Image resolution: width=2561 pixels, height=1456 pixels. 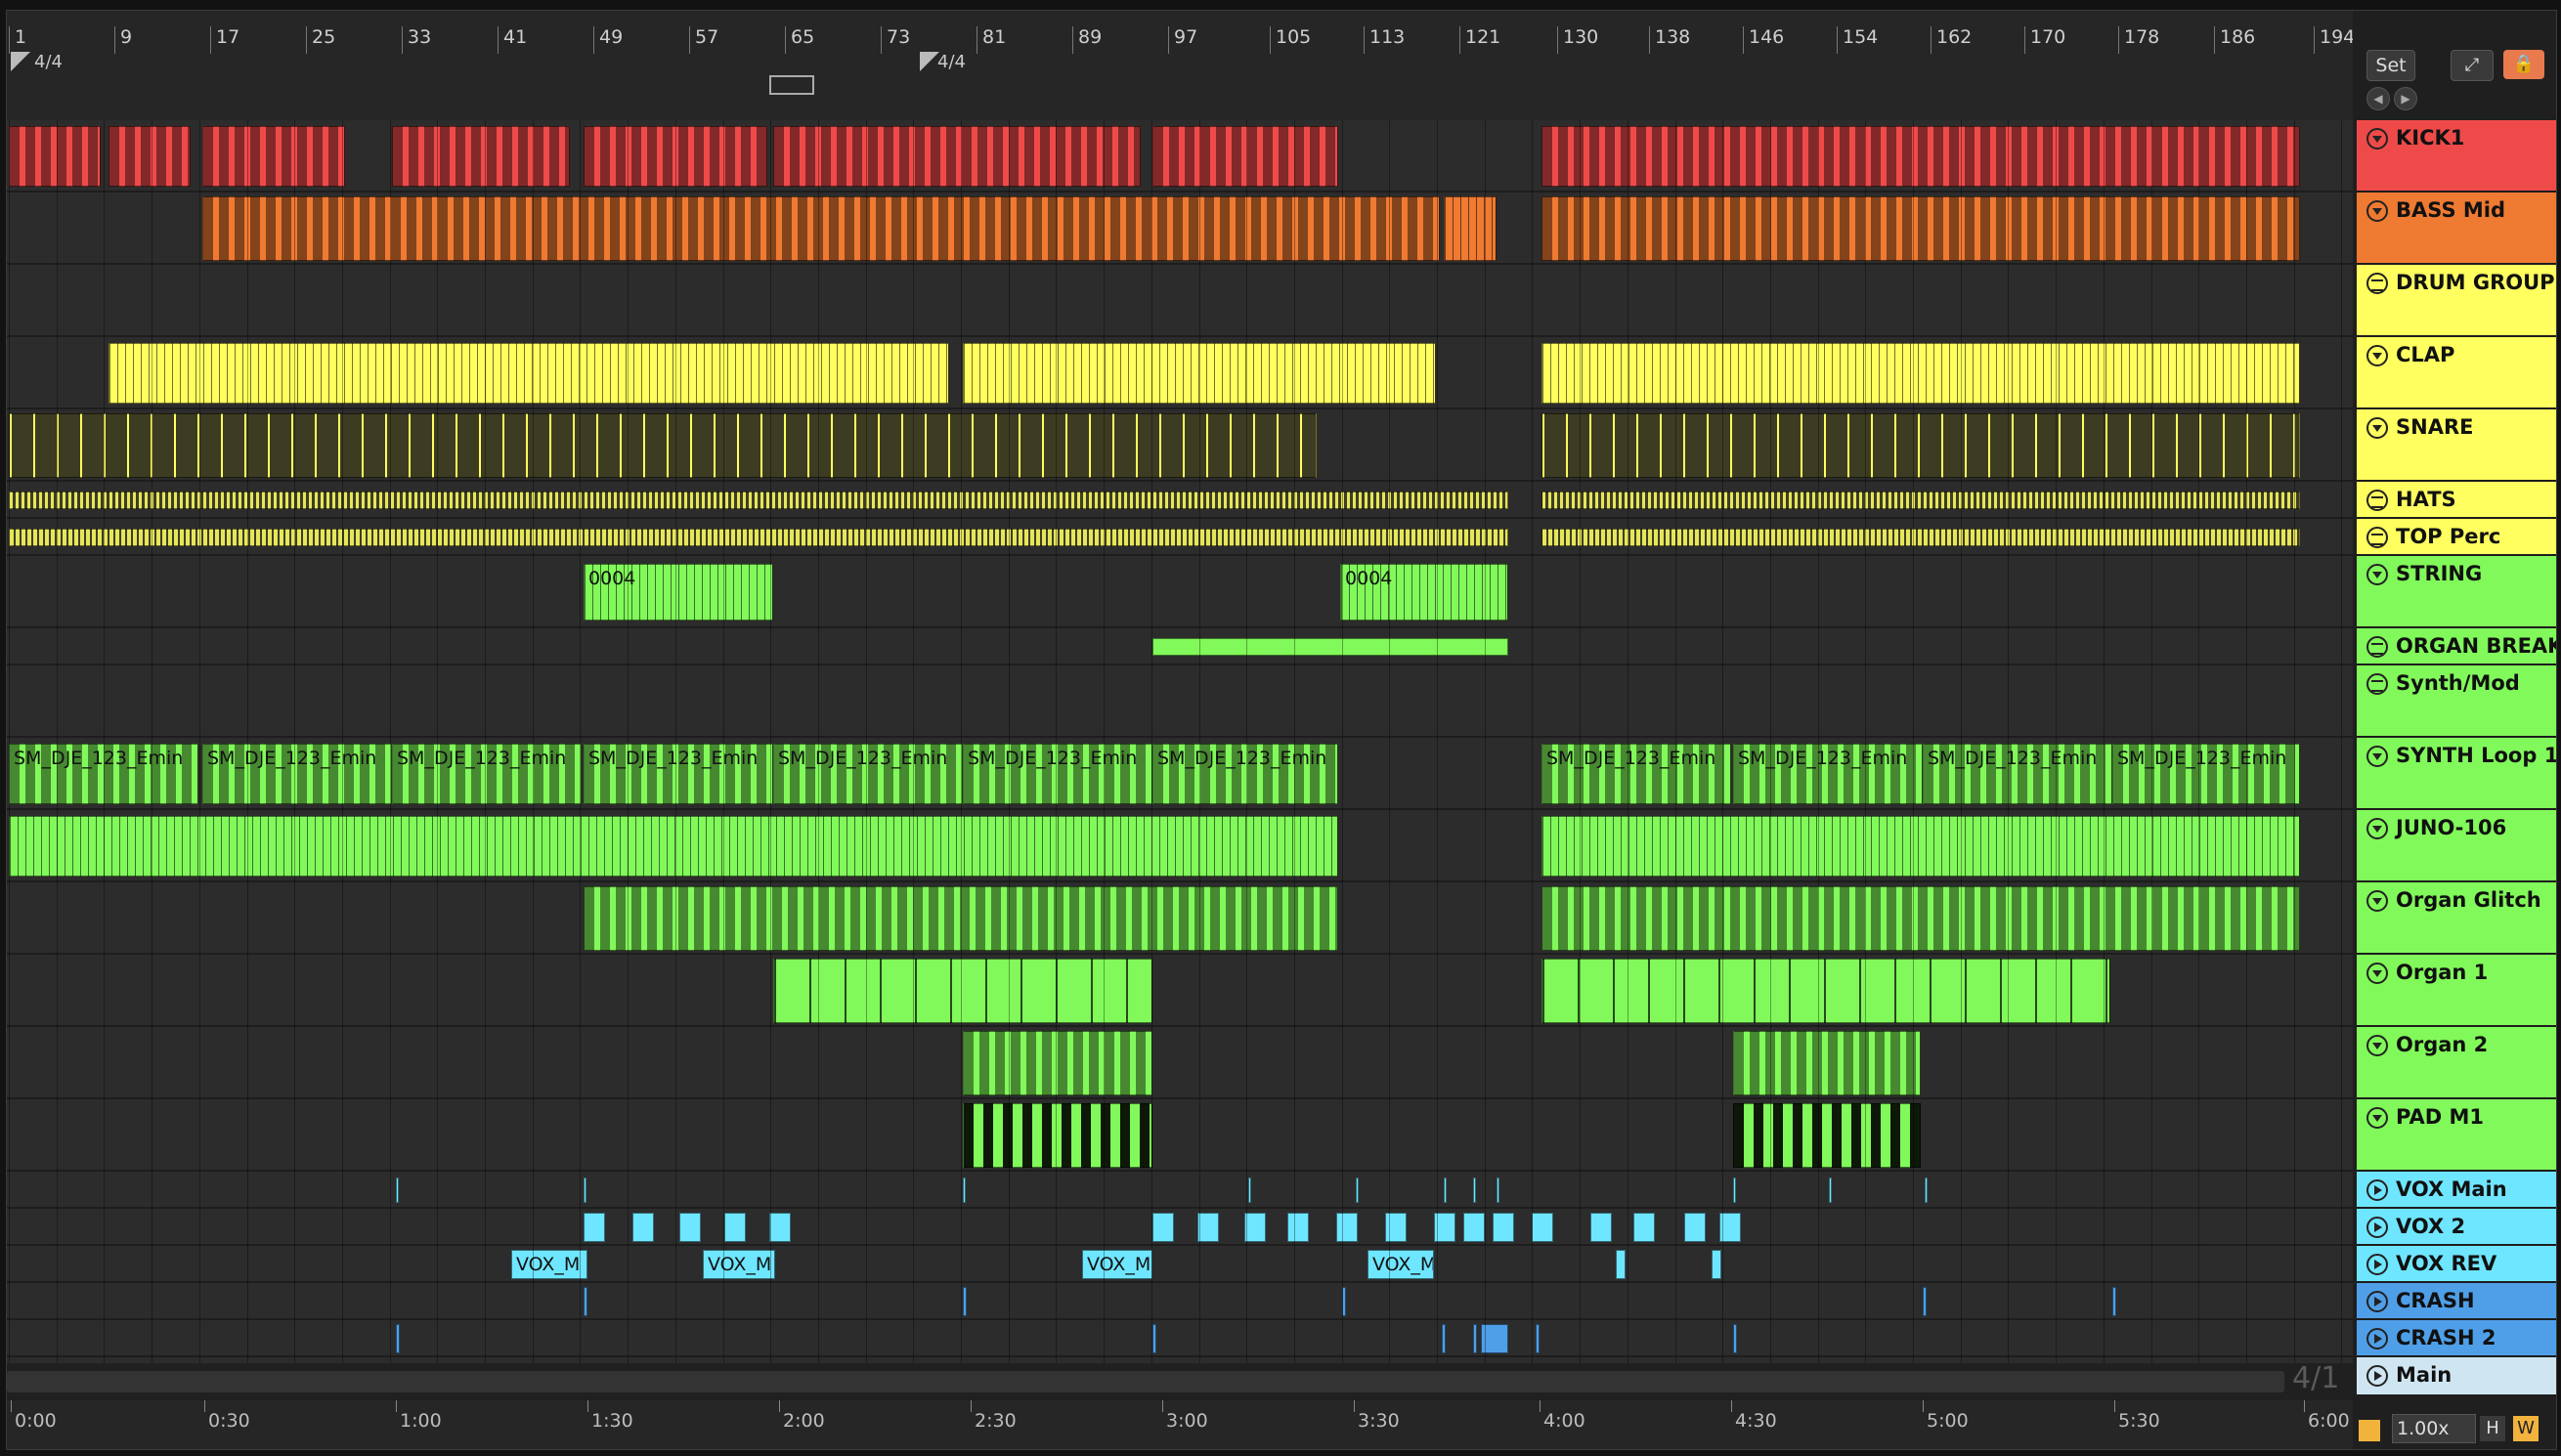 What do you see at coordinates (2378, 98) in the screenshot?
I see `nav-back-icon: ◀` at bounding box center [2378, 98].